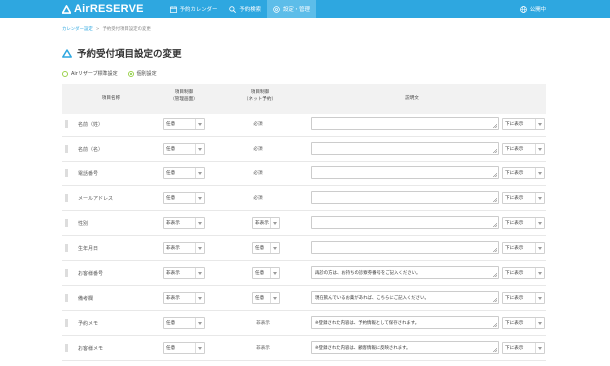  What do you see at coordinates (266, 223) in the screenshot?
I see `net-control-select: 非表示` at bounding box center [266, 223].